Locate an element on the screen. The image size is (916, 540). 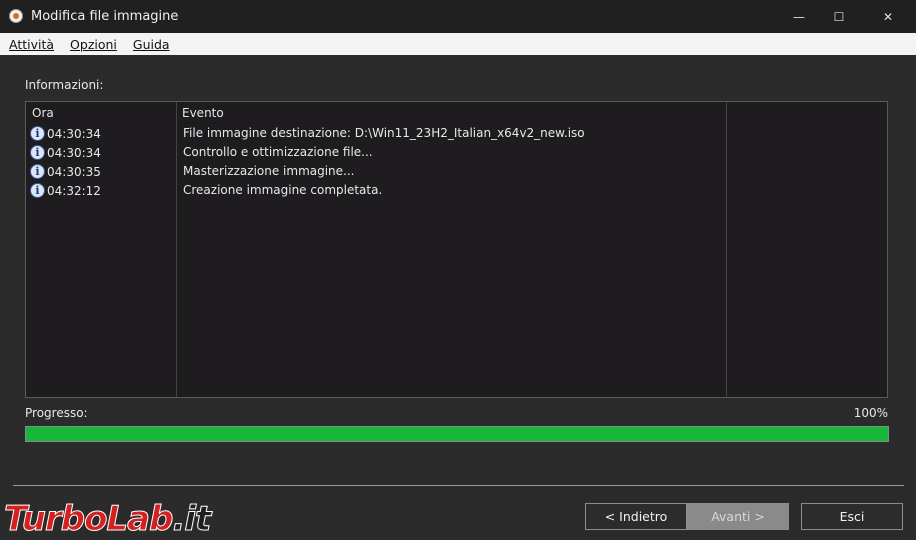
watermark-logo: TurboLab.it is located at coordinates (107, 519).